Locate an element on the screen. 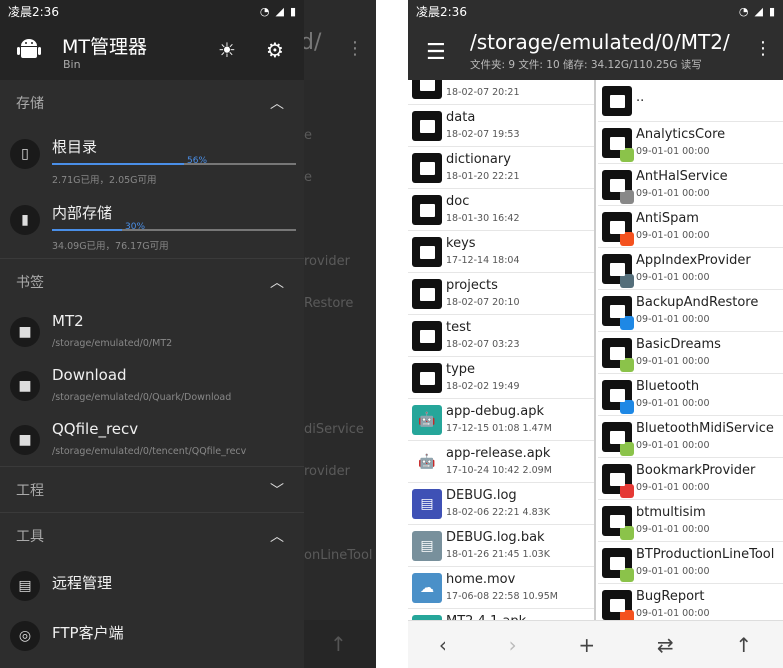  storage-percent: 30% is located at coordinates (135, 227).